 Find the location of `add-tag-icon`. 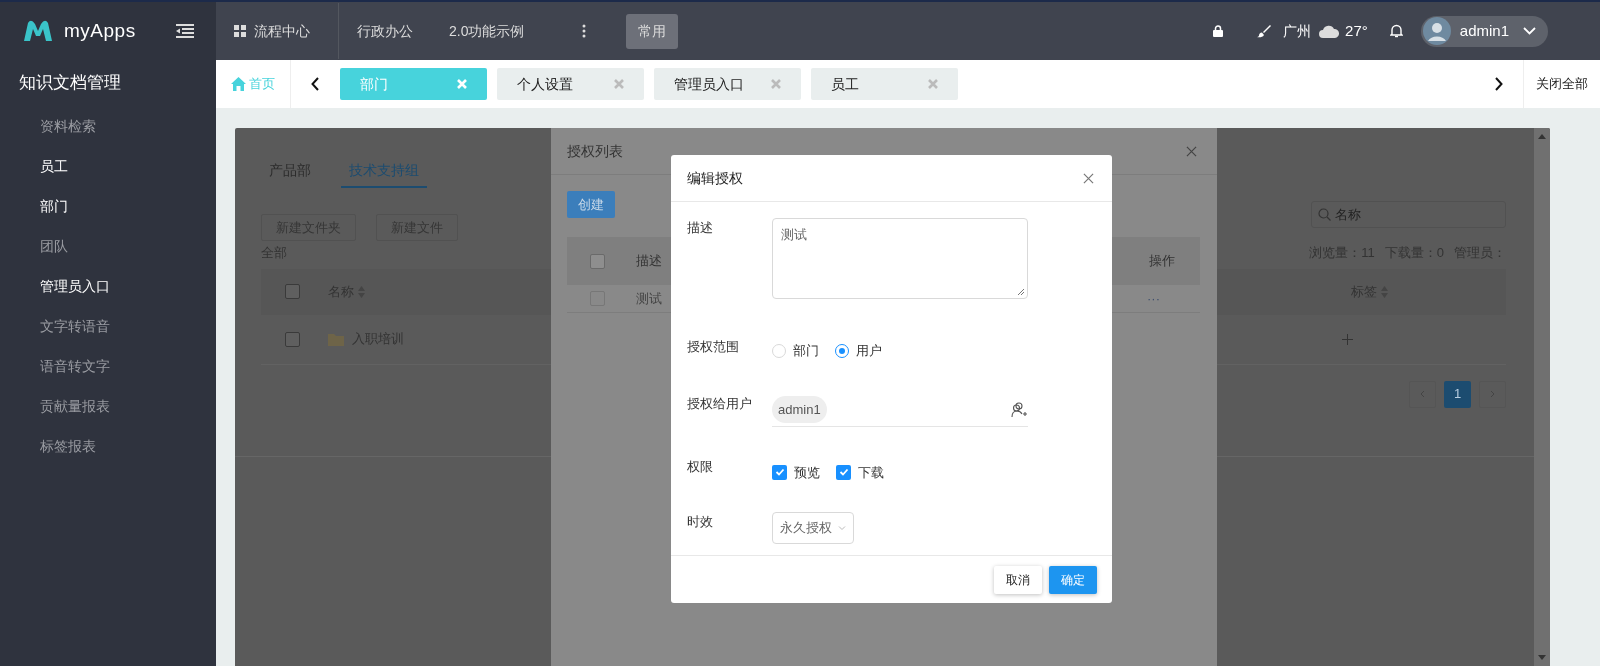

add-tag-icon is located at coordinates (1347, 339).